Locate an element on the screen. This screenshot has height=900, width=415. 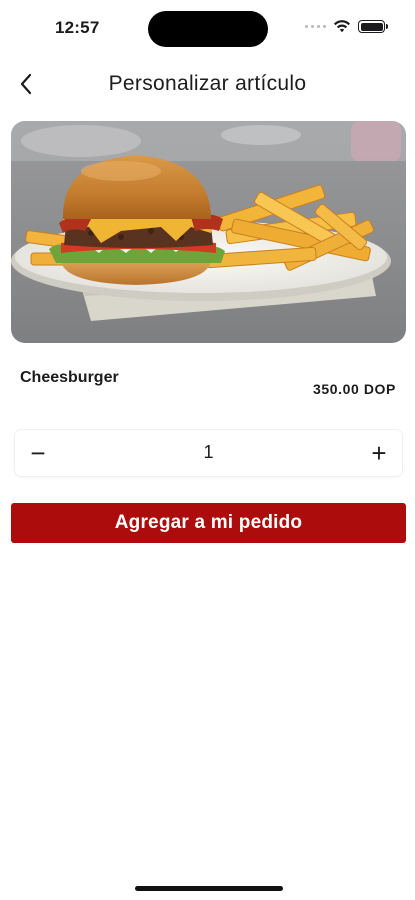
increase-quantity-button: + is located at coordinates (379, 453).